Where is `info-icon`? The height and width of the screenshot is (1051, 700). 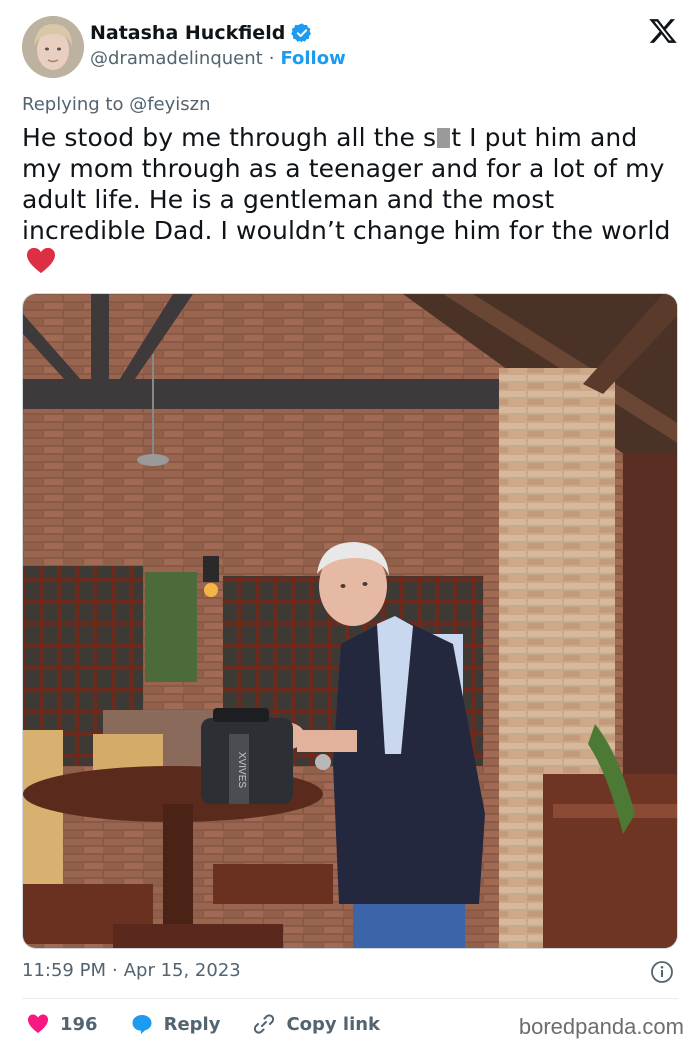
info-icon is located at coordinates (662, 972).